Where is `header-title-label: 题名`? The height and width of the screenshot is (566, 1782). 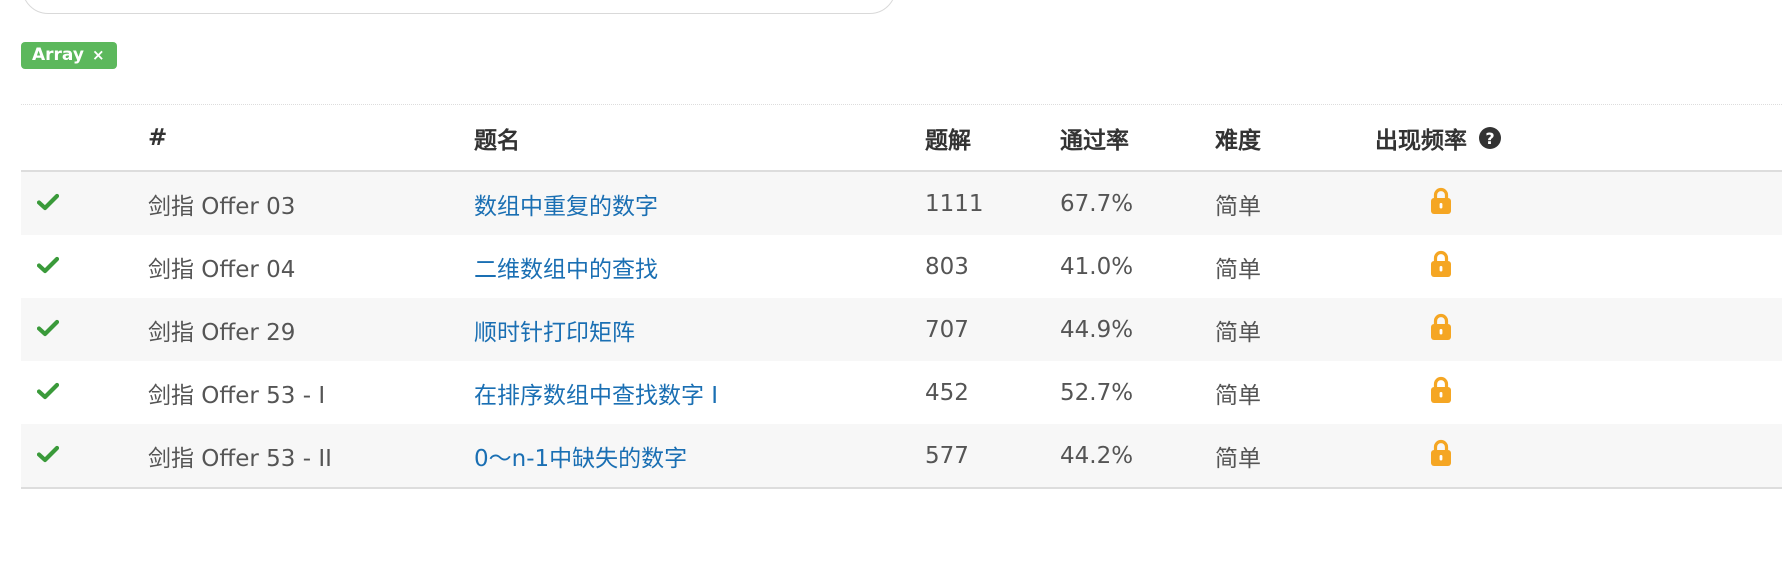
header-title-label: 题名 is located at coordinates (497, 141).